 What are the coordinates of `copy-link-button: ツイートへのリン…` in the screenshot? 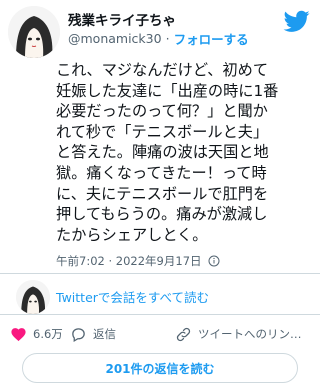 It's located at (245, 334).